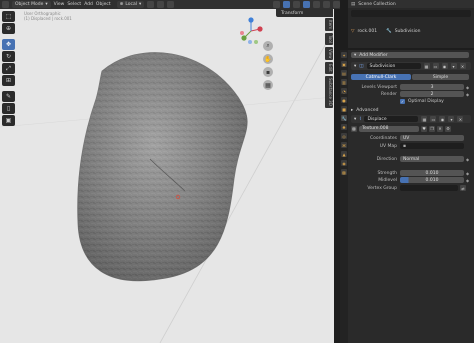  Describe the element at coordinates (329, 25) in the screenshot. I see `tab-item: Item` at that location.